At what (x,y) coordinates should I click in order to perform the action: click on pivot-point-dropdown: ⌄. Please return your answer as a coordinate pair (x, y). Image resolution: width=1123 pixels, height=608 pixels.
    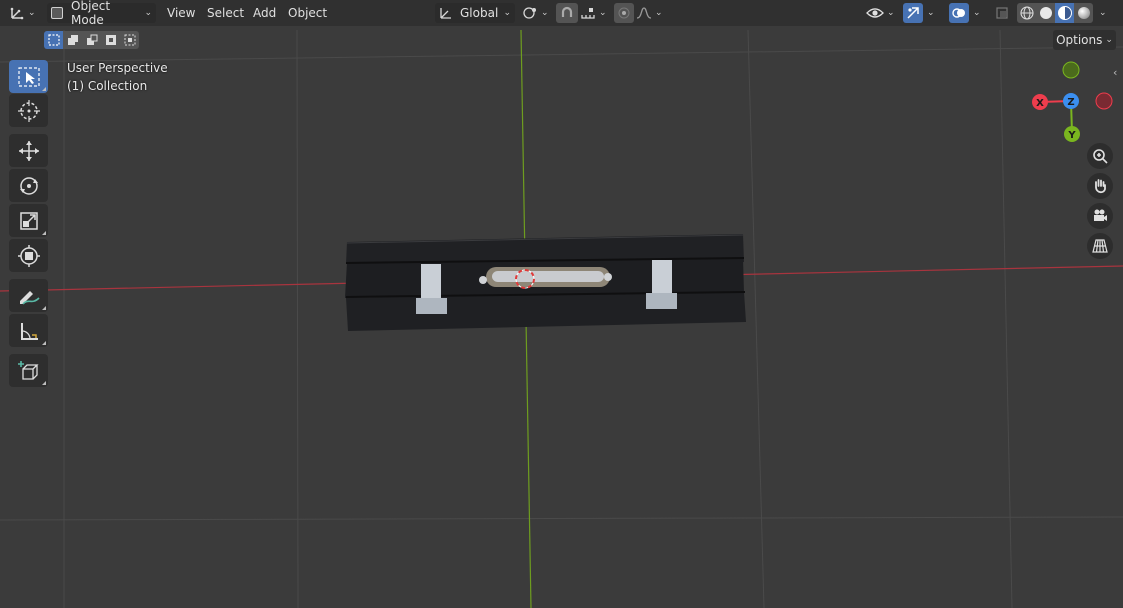
    Looking at the image, I should click on (536, 13).